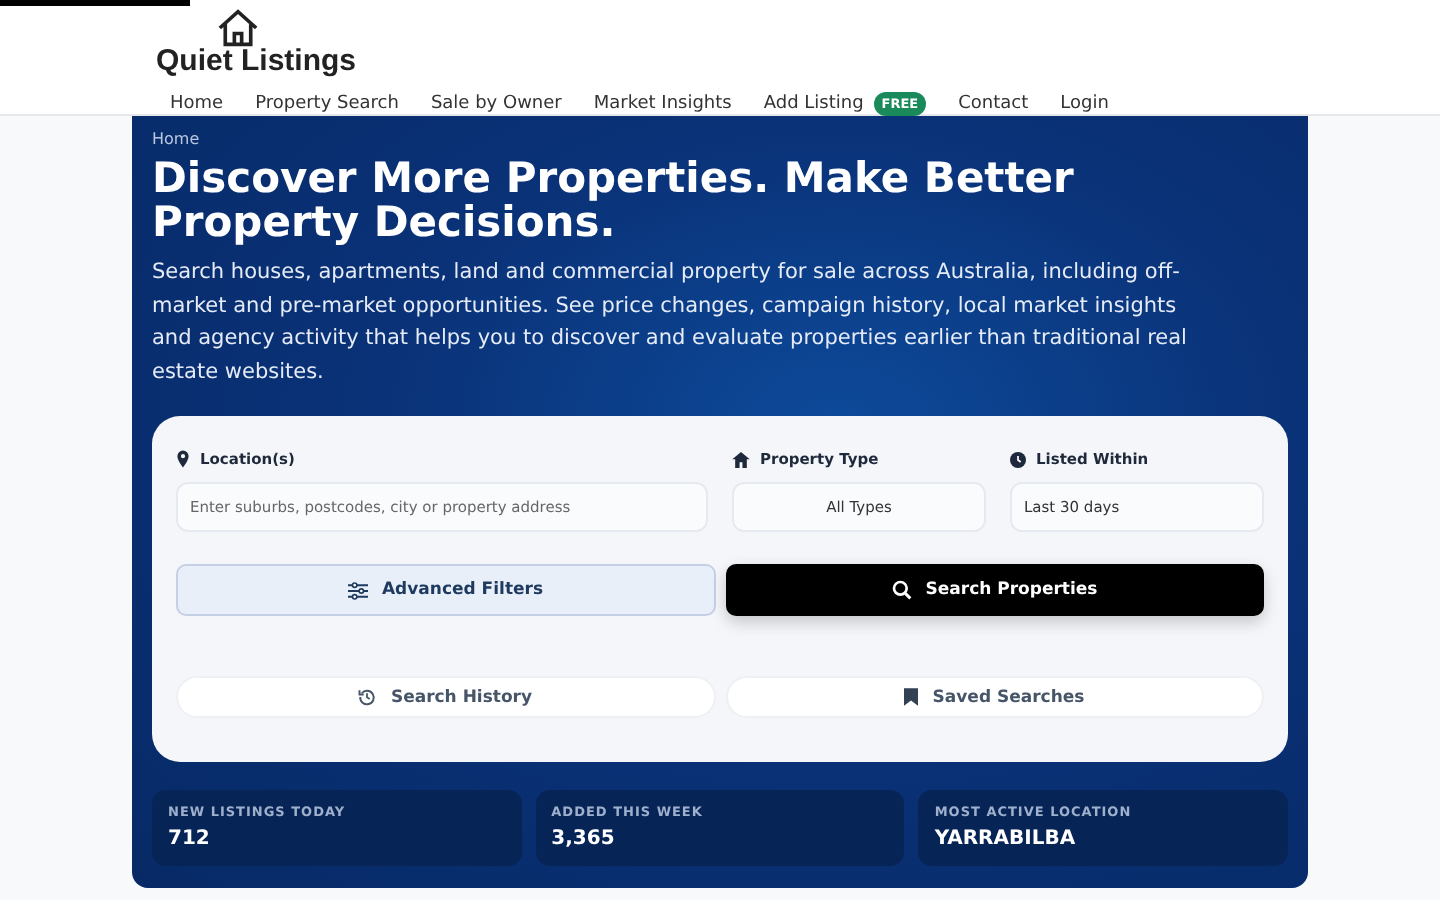  What do you see at coordinates (367, 697) in the screenshot?
I see `history-icon` at bounding box center [367, 697].